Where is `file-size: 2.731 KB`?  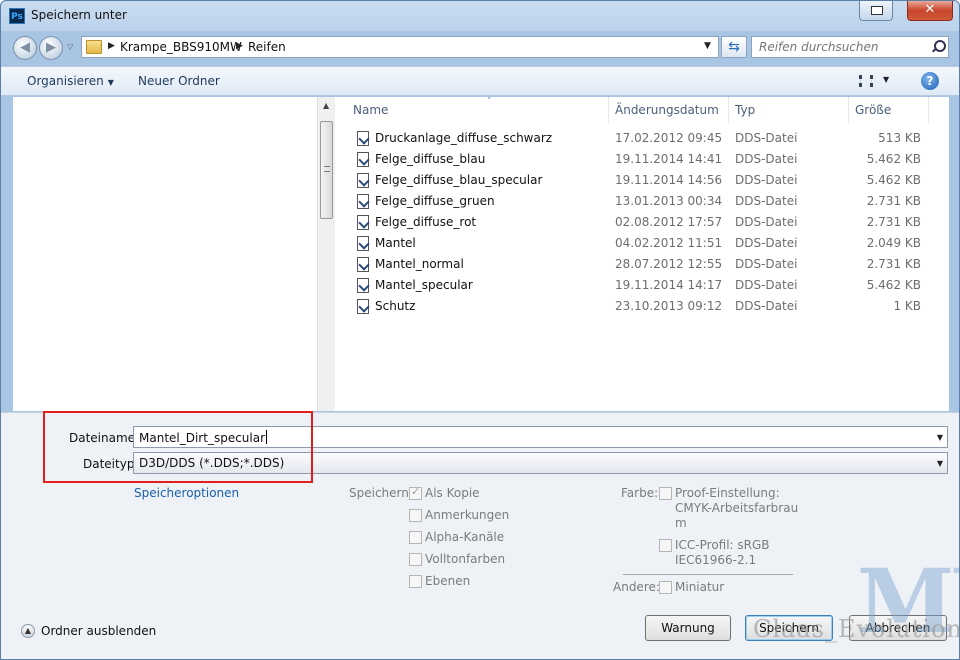 file-size: 2.731 KB is located at coordinates (893, 222).